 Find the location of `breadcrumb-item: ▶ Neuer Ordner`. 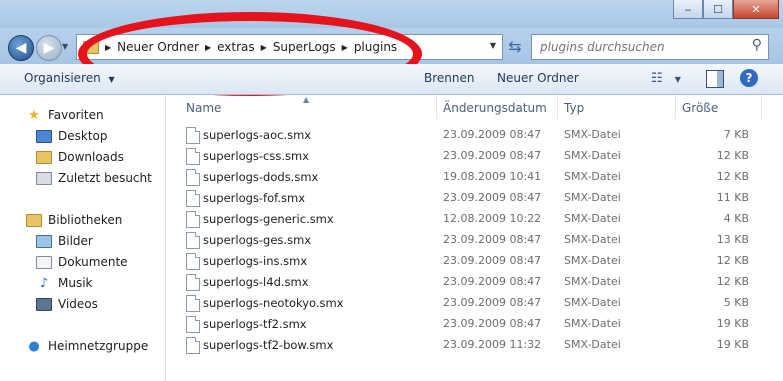

breadcrumb-item: ▶ Neuer Ordner is located at coordinates (152, 47).